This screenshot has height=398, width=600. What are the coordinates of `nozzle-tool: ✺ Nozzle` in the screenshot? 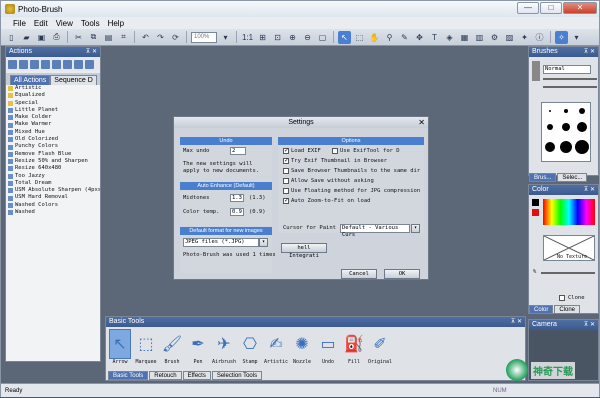 It's located at (302, 350).